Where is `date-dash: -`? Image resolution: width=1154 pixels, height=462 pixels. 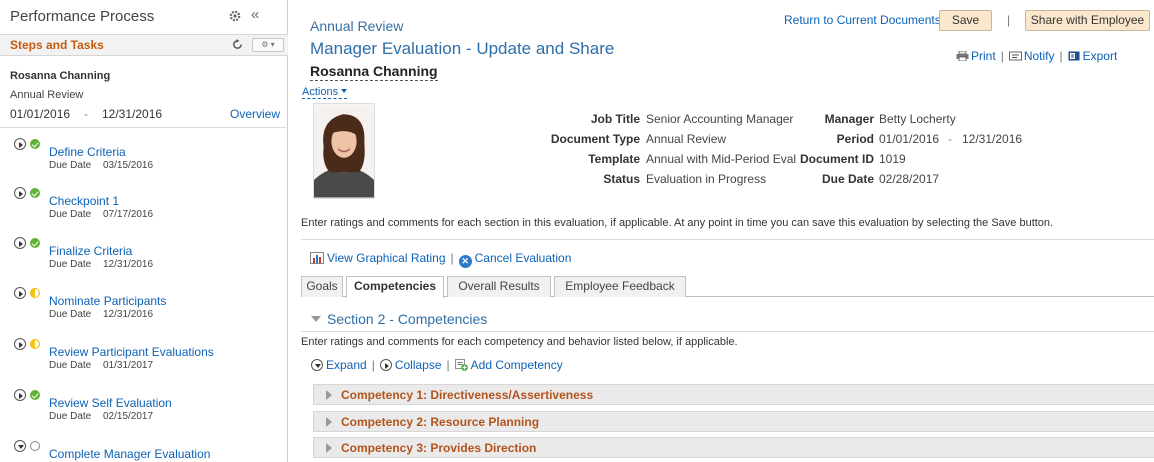
date-dash: - is located at coordinates (86, 114).